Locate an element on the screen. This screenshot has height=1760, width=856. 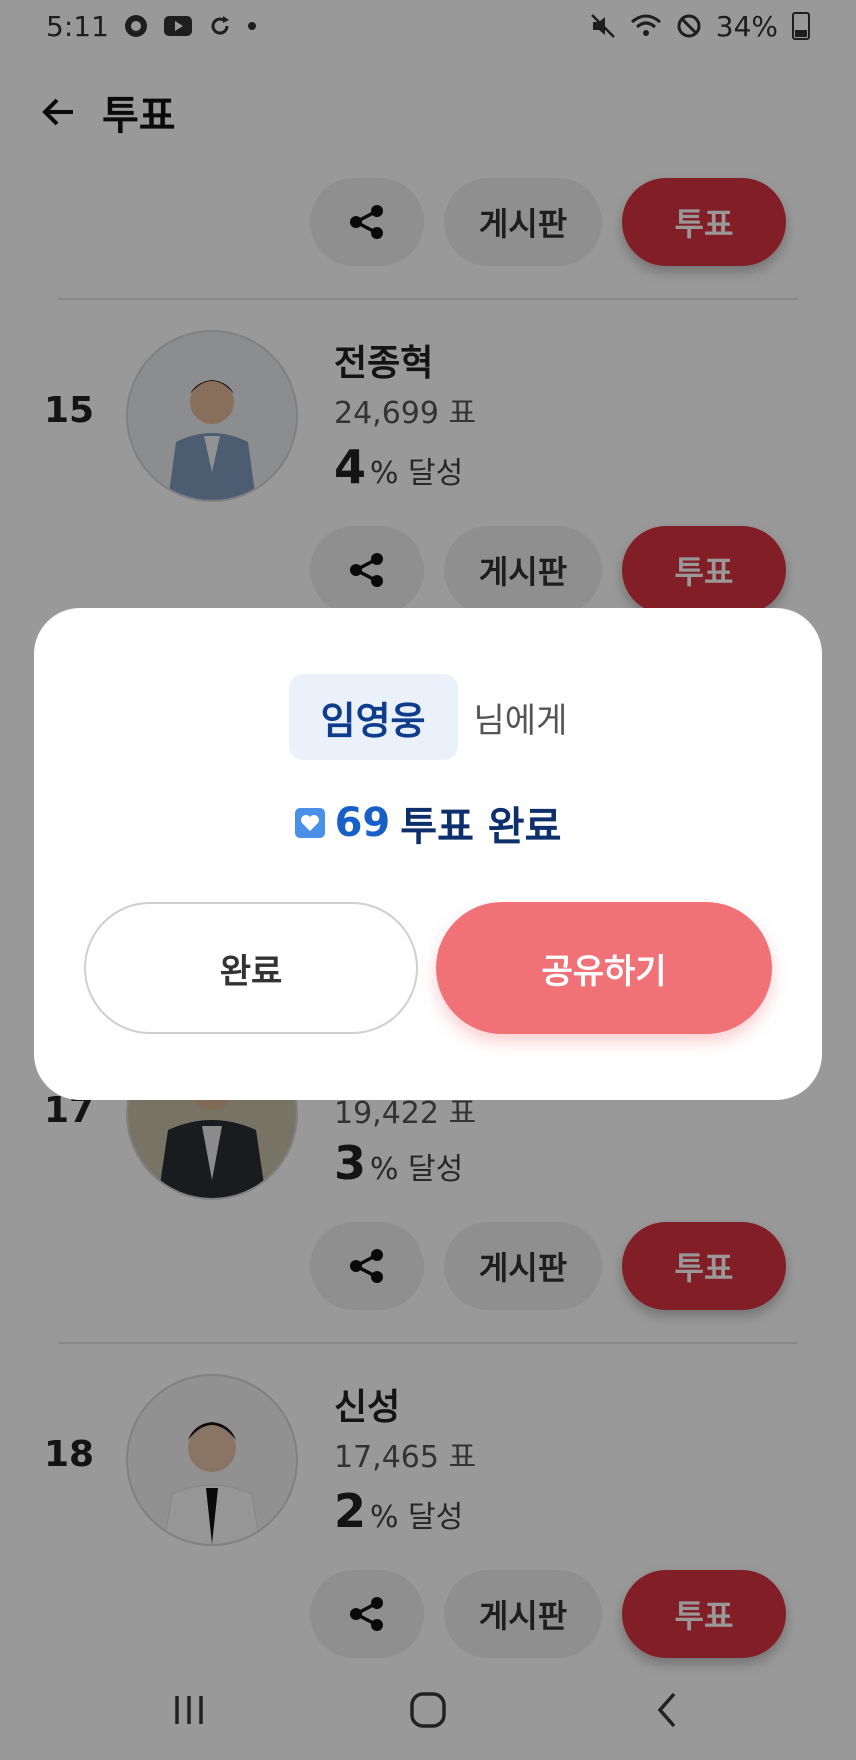
recipient-row: 임영웅 님에게 is located at coordinates (428, 717).